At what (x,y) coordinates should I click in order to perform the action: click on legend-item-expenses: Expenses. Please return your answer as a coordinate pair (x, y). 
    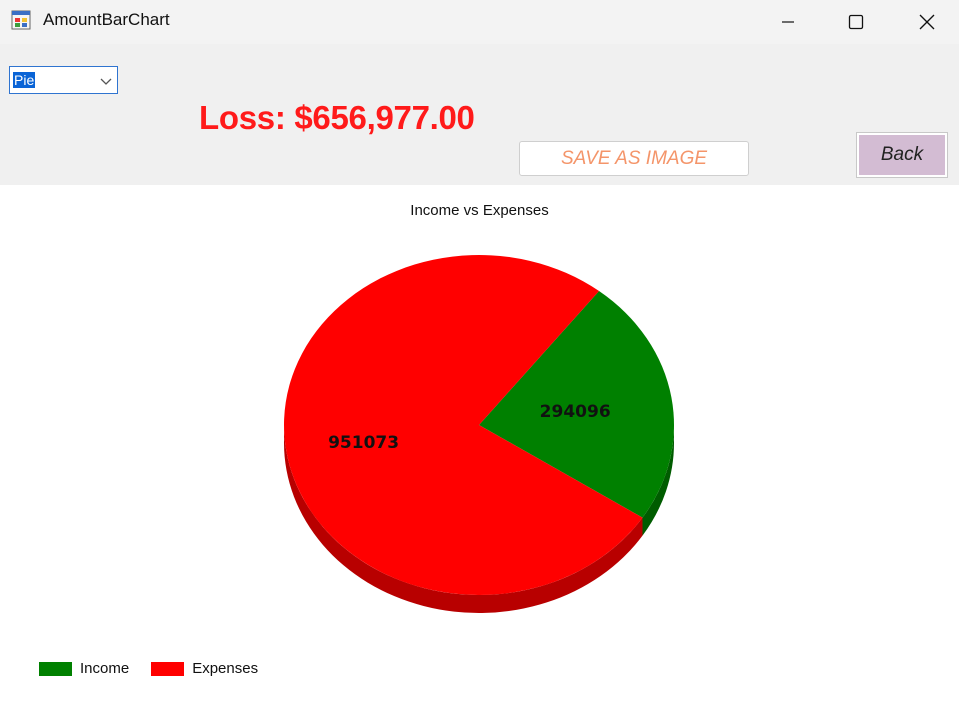
    Looking at the image, I should click on (204, 668).